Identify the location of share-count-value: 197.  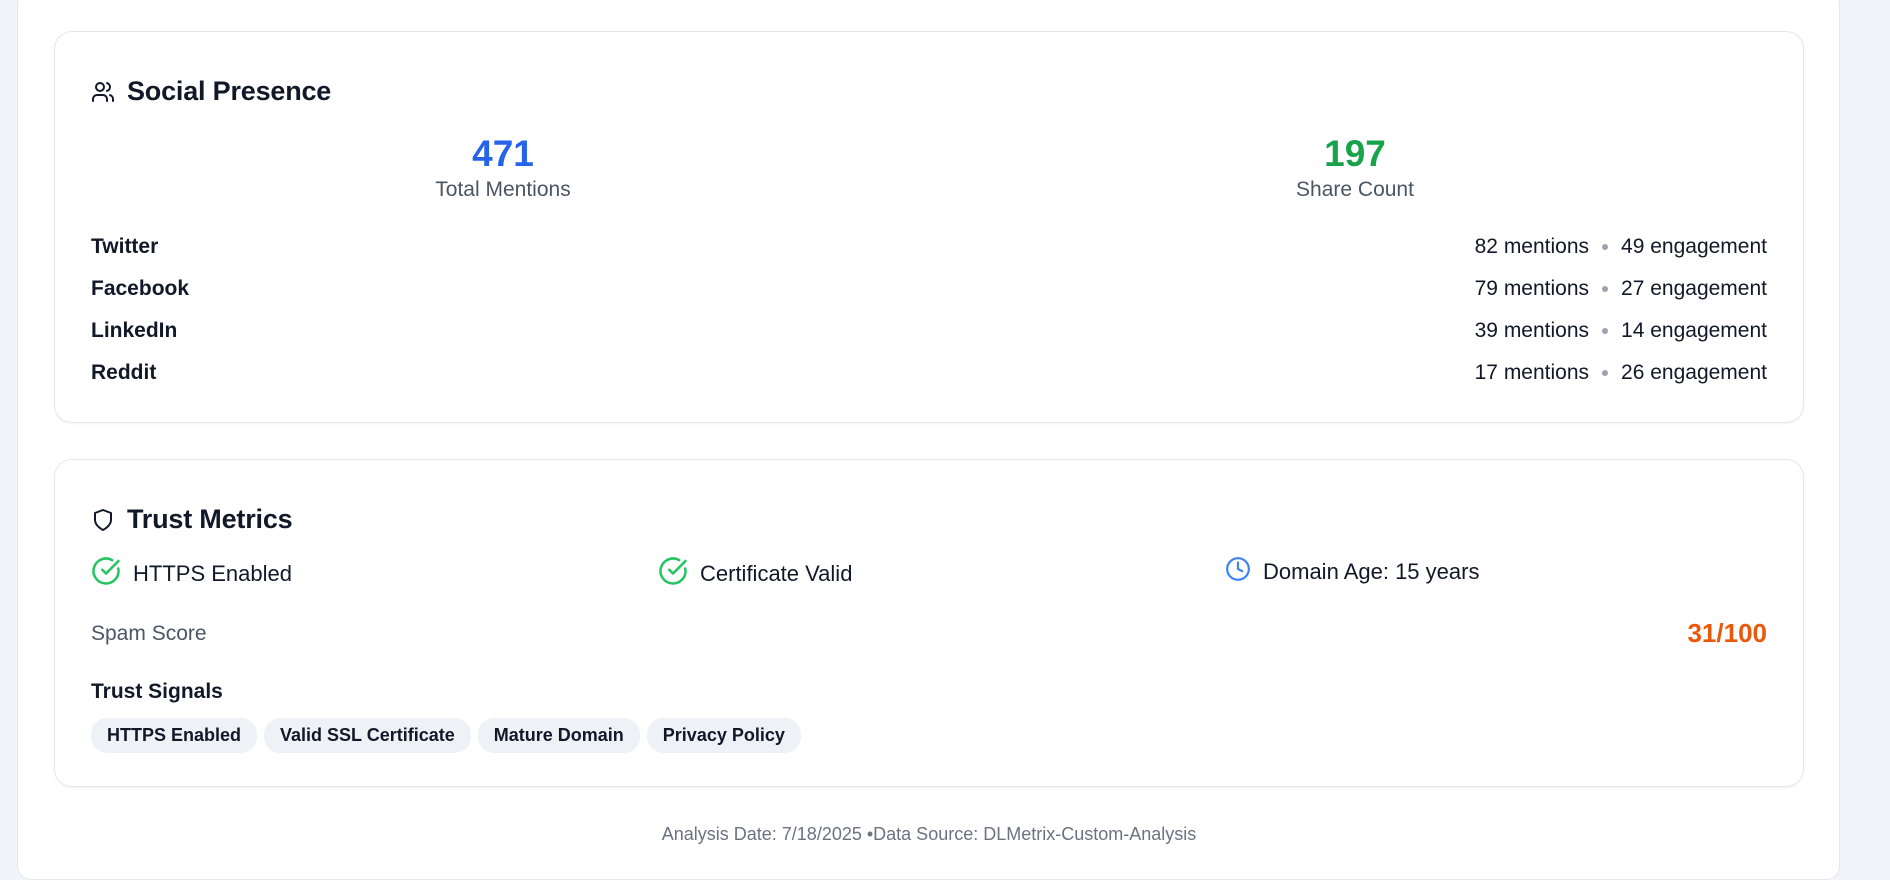
(1355, 153).